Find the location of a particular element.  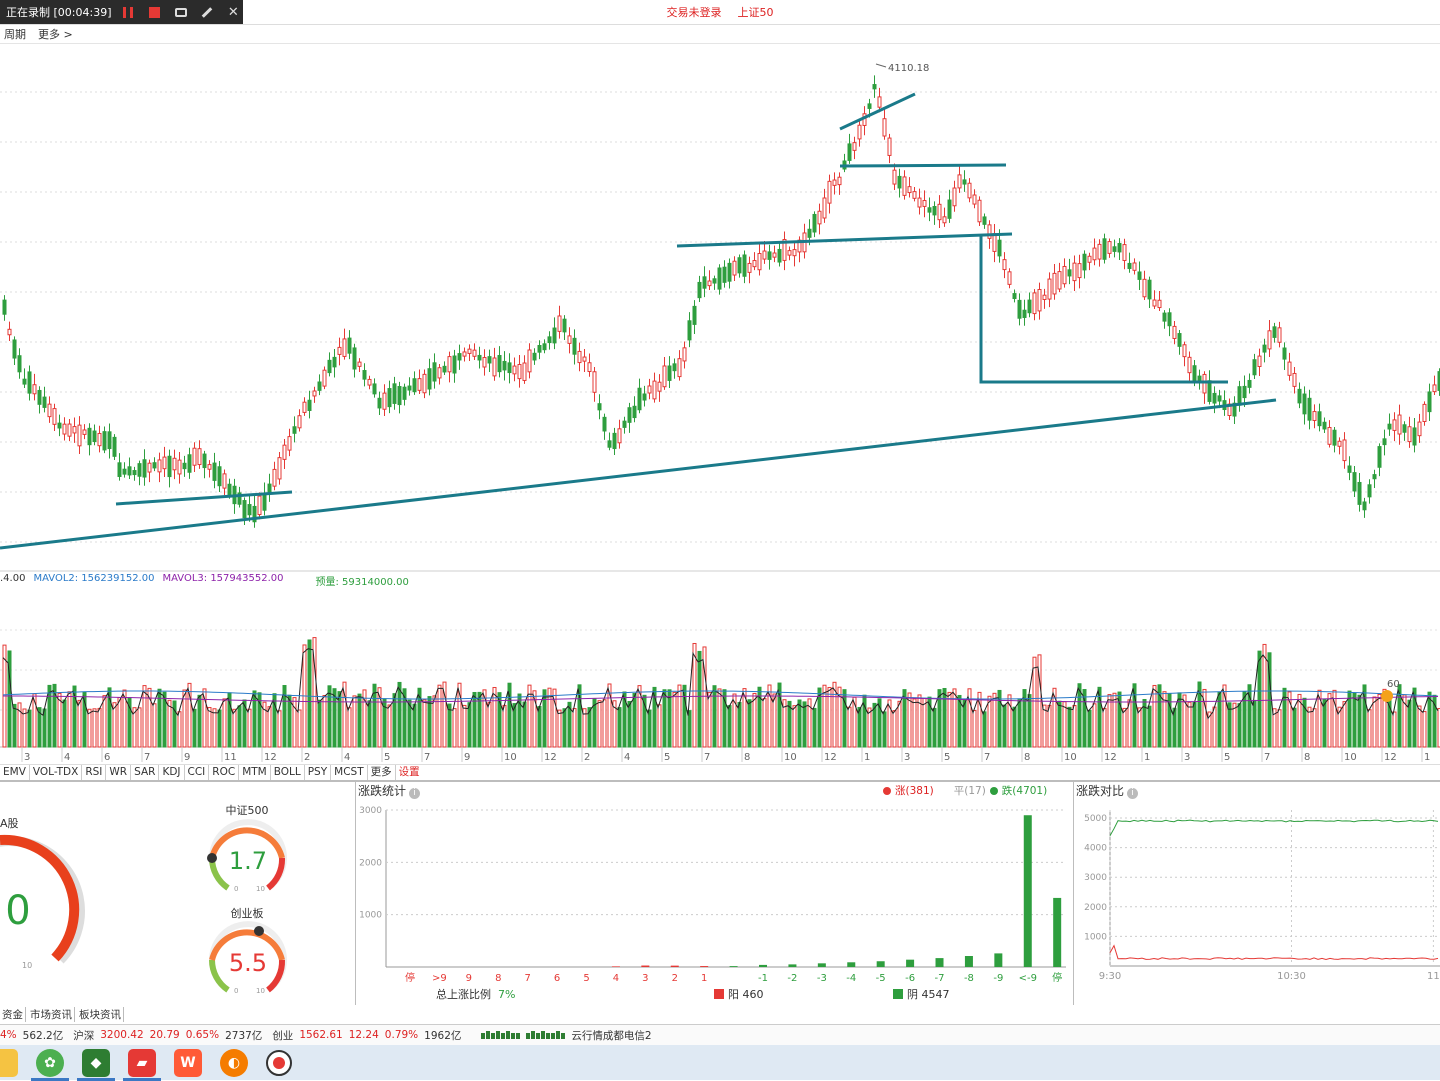

category-label: >9 is located at coordinates (439, 978).